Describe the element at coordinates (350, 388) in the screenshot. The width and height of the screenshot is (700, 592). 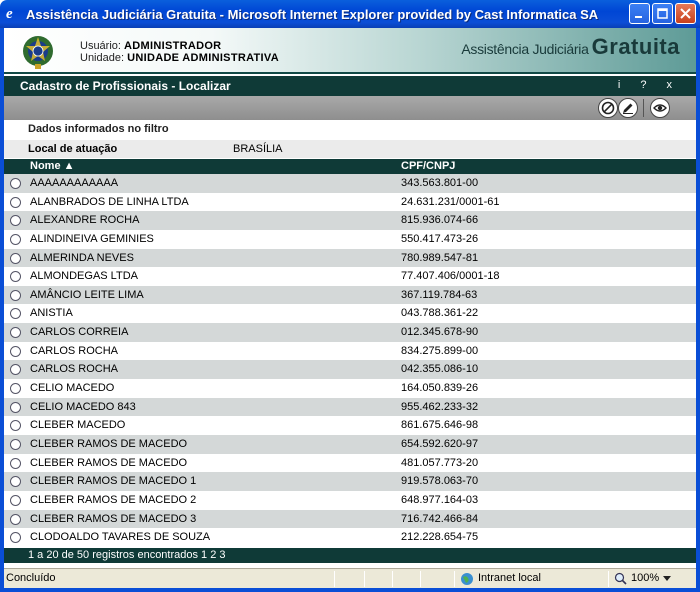
I see `table-row: CELIO MACEDO 164.050.839-26` at that location.